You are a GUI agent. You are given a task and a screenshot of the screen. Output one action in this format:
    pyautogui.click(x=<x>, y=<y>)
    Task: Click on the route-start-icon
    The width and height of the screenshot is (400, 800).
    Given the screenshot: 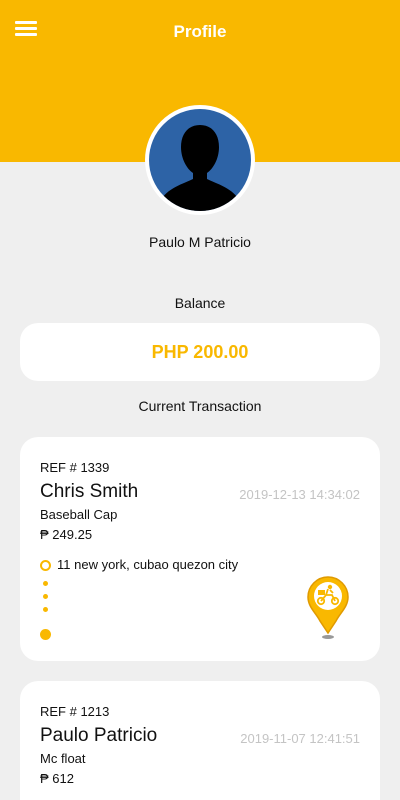 What is the action you would take?
    pyautogui.click(x=45, y=565)
    